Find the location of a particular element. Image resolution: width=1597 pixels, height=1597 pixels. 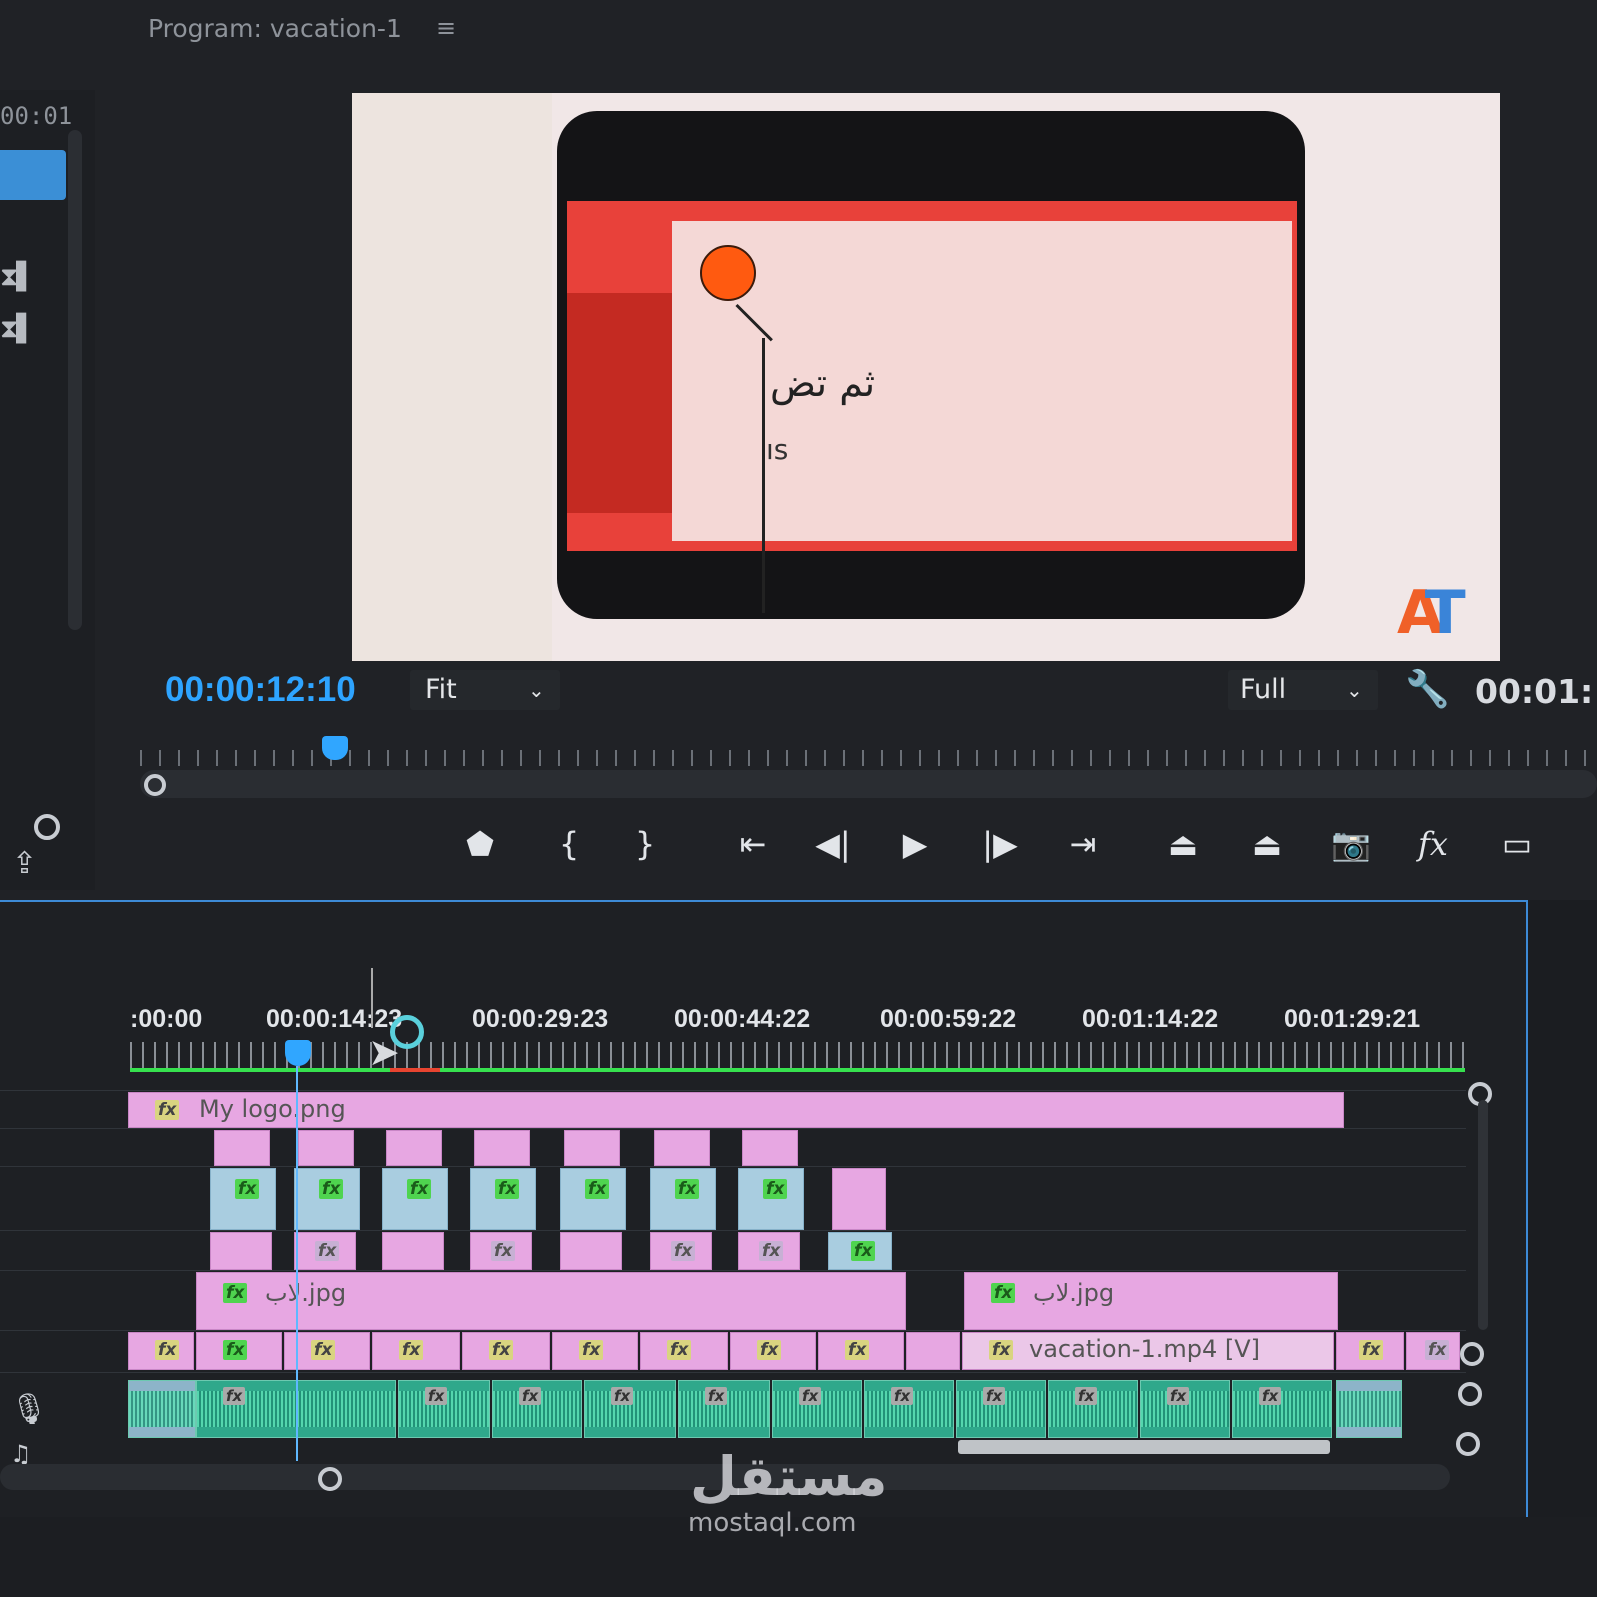

export-icon: ⇪ is located at coordinates (24, 863).